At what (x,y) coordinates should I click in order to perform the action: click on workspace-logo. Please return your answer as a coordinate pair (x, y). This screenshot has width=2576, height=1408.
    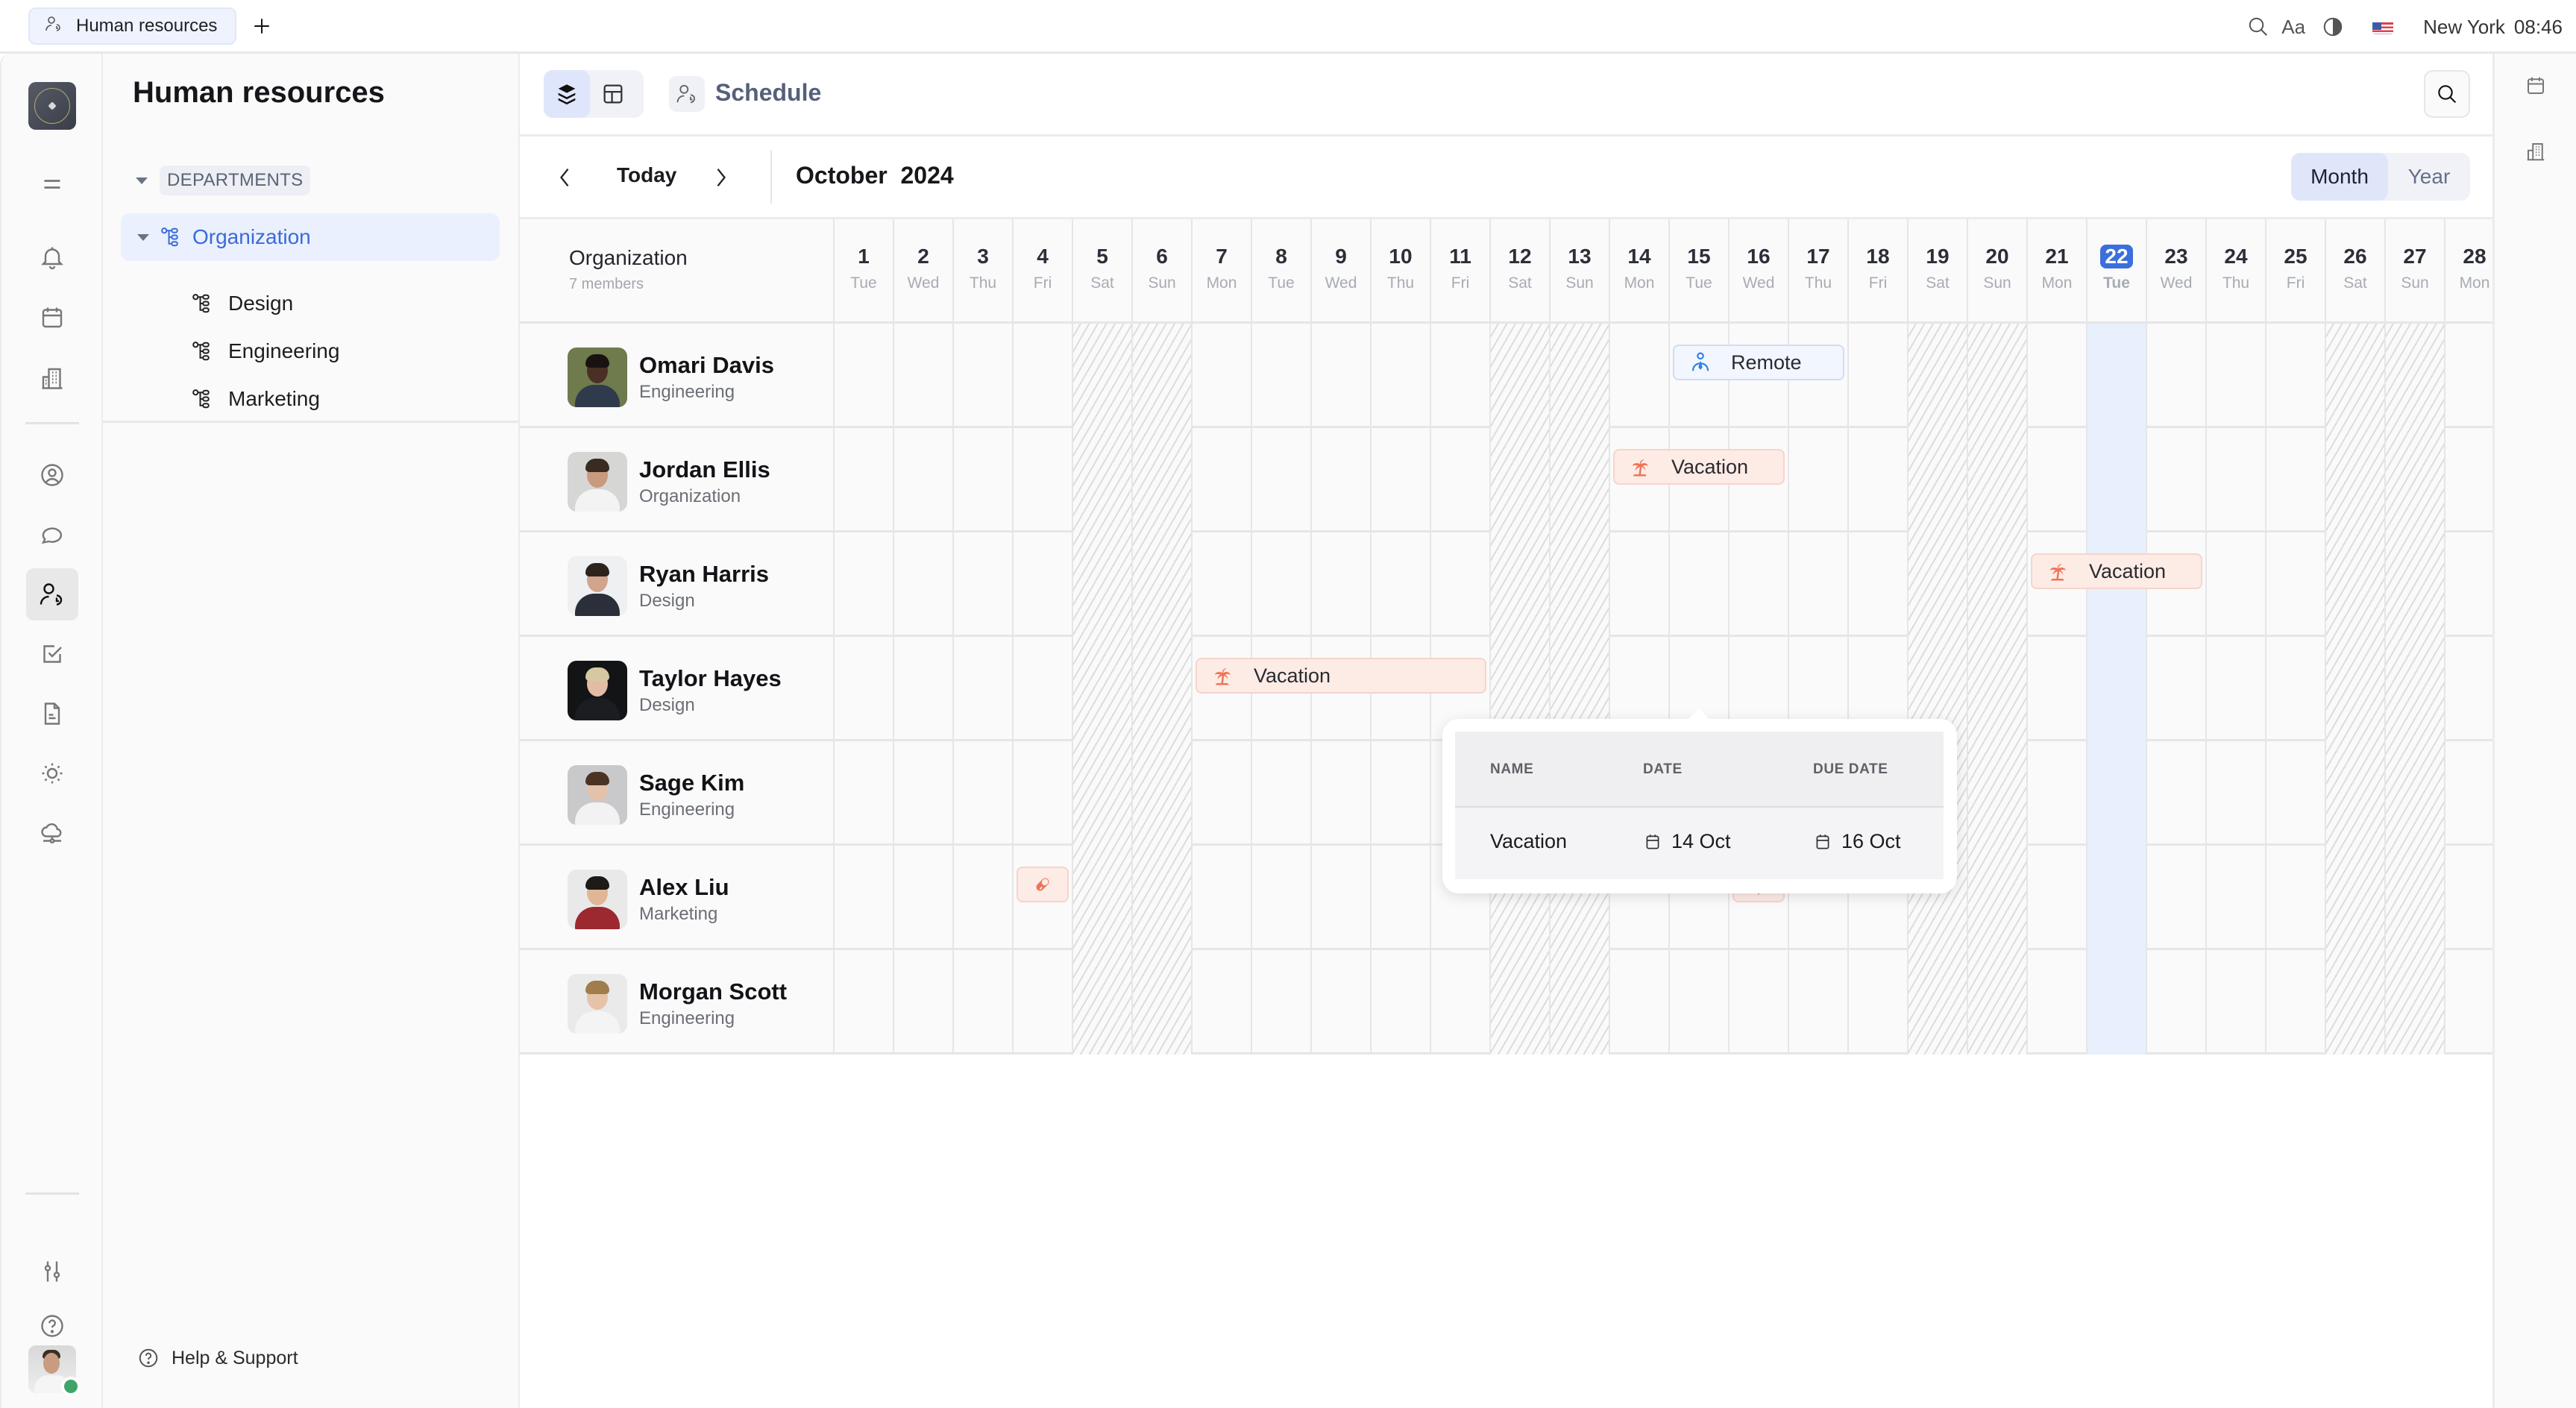
    Looking at the image, I should click on (52, 106).